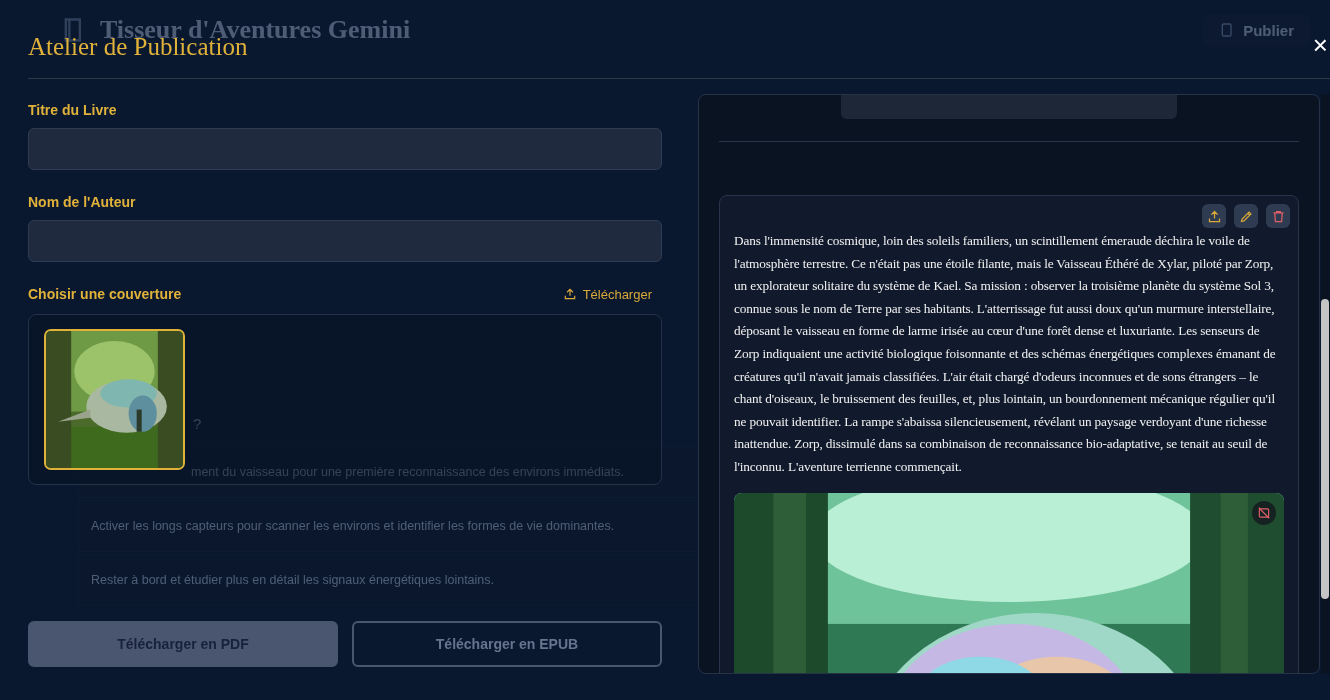 Image resolution: width=1330 pixels, height=700 pixels. I want to click on story-text: Dans l'immensité cosmique, loin des soleils familiers, un scintillement émeraude déchira le voile de l'atmosphère terrestre. Ce n'était pas une étoile filante, mais le Vaisseau Éthéré de Xylar, piloté par Zorp, un explorateur solitaire du système de Kael. Sa mission : observer la troisième planète du système Sol 3, connue sous le nom de Terre par ses habitants. L'atterrissage fut aussi doux qu'un murmure interstellaire, déposant le vaisseau en forme de larme irisée au cœur d'une forêt dense et luxuriante. Les senseurs de Zorp indiquaient une activité biologique foisonnante et des schémas énergétiques complexes émanant de créatures qu'il n'avait jamais classifiées. L'air était chargé d'odeurs inconnues et de sons étrangers – le chant d'oiseaux, le bruissement des feuilles, et, plus lointain, un bourdonnement mécanique régulier qu'il ne pouvait identifier. La rampe s'abaissa silencieusement, révélant un paysage verdoyant d'une richesse inattendue. Zorp, dissimulé dans sa combinaison de reconnaissance bio-adaptative, se tenait au seuil de l'inconnu. L'aventure terrienne commençait., so click(1005, 354).